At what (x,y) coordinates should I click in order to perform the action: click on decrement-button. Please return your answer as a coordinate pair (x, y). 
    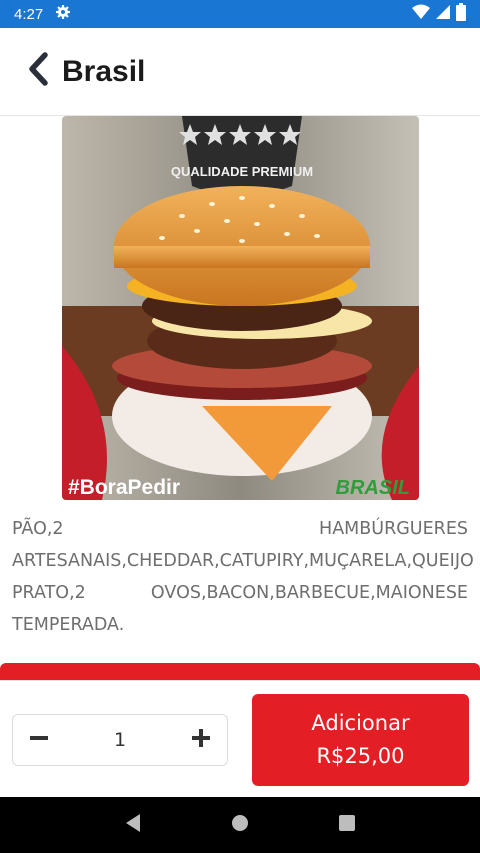
    Looking at the image, I should click on (39, 740).